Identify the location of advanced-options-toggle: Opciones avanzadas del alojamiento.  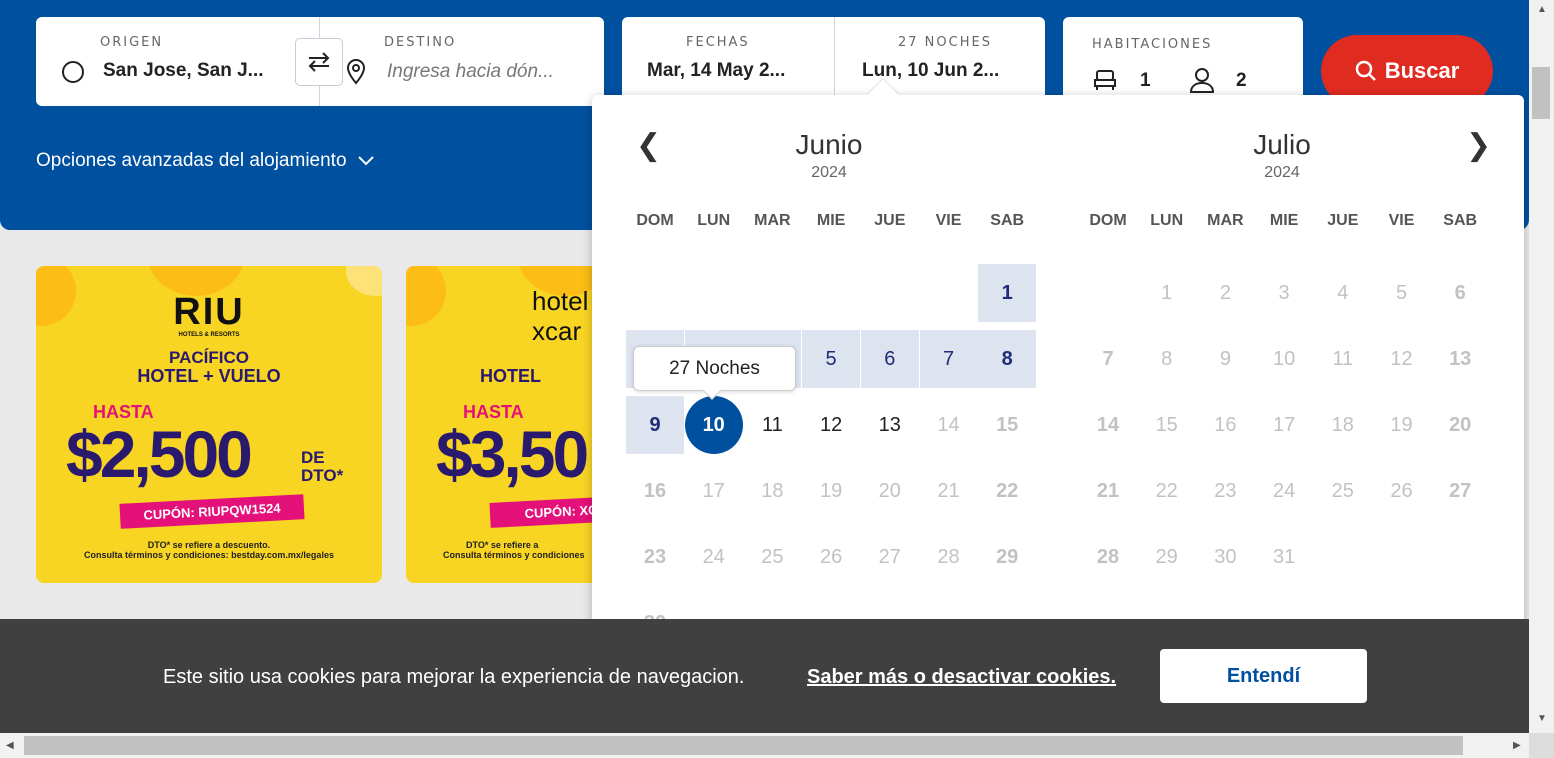
(205, 161).